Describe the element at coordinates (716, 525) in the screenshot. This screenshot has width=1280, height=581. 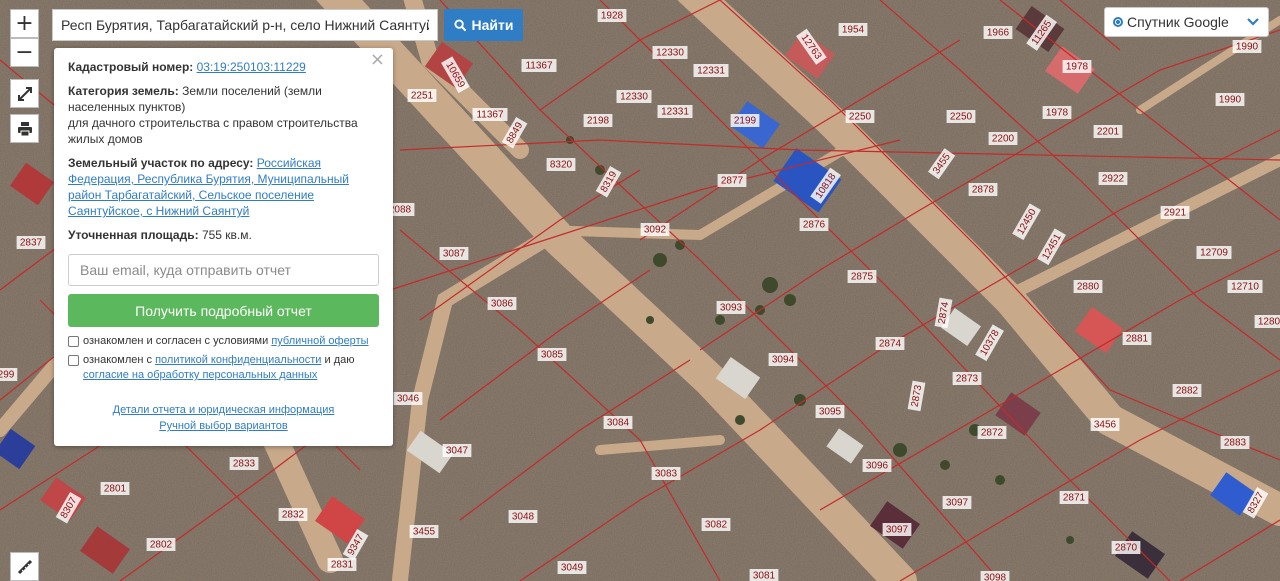
I see `plot-number-text: 3082` at that location.